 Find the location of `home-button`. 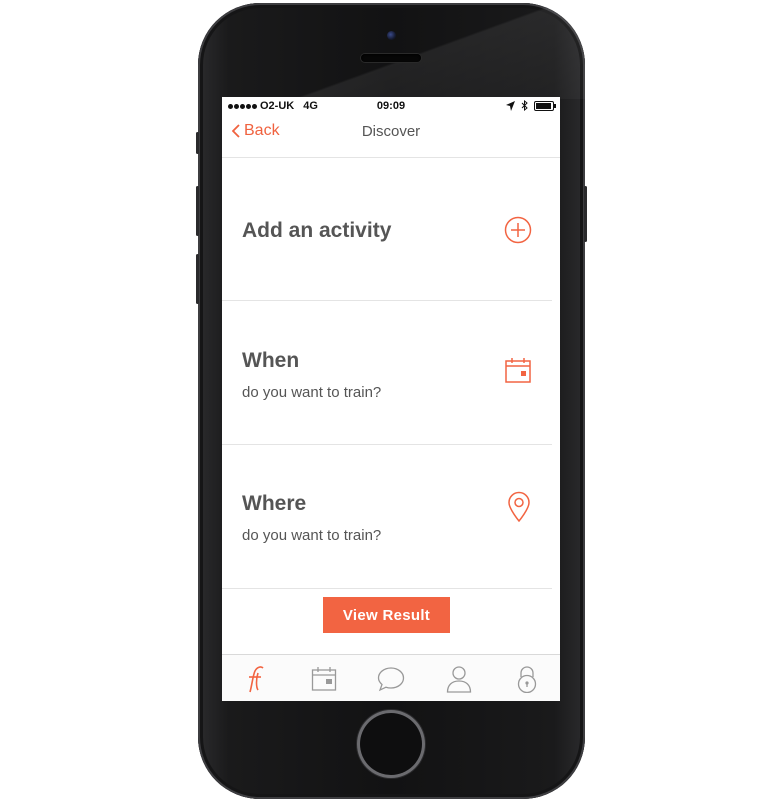

home-button is located at coordinates (391, 744).